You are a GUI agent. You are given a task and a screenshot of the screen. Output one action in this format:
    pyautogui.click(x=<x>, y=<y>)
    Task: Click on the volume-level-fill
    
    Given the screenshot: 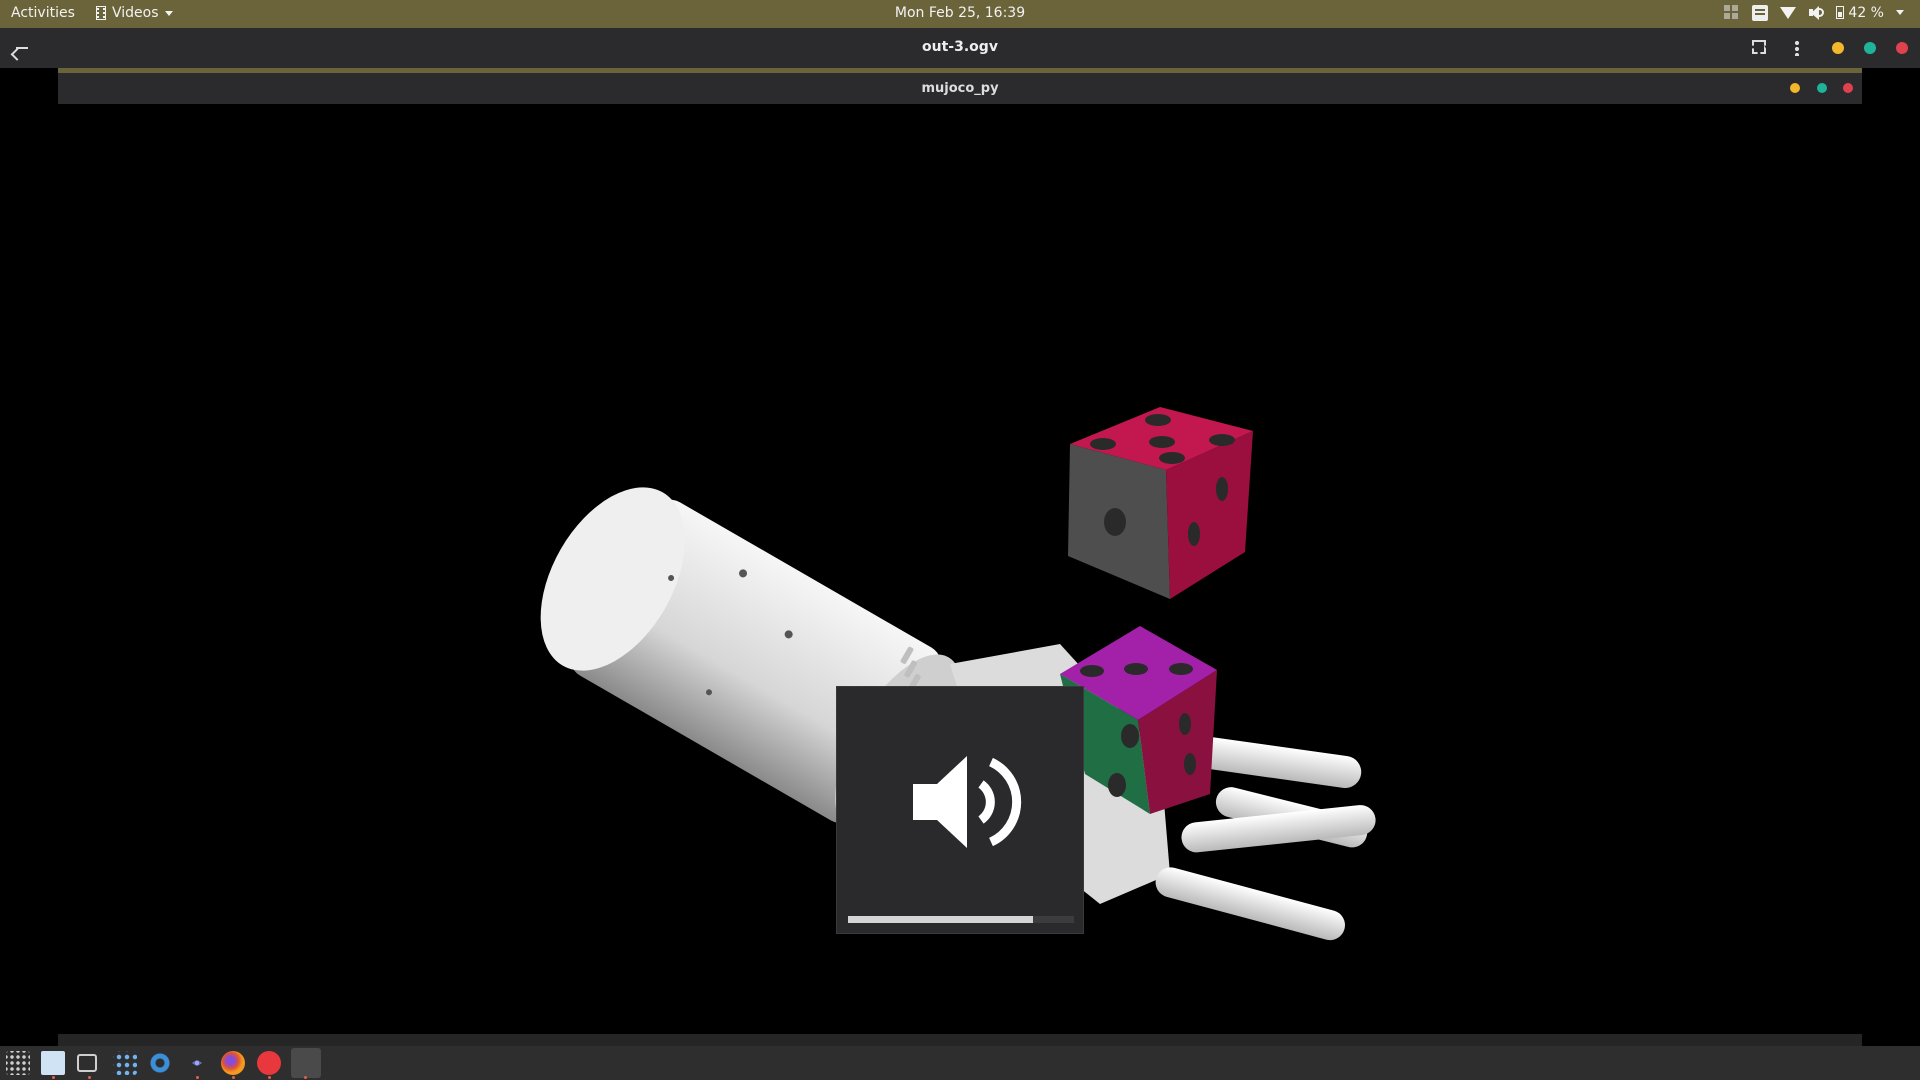 What is the action you would take?
    pyautogui.click(x=941, y=919)
    